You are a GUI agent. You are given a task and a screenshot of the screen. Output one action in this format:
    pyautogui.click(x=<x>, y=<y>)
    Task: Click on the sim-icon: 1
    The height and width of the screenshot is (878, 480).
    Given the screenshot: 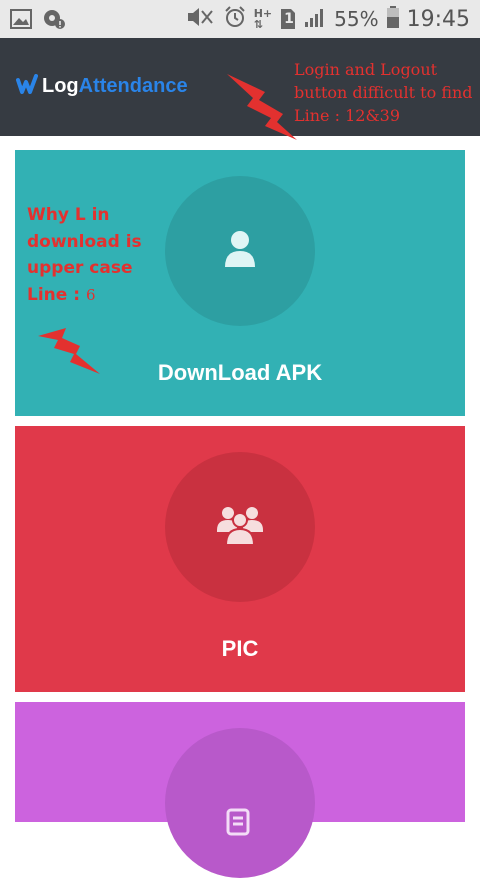 What is the action you would take?
    pyautogui.click(x=288, y=19)
    